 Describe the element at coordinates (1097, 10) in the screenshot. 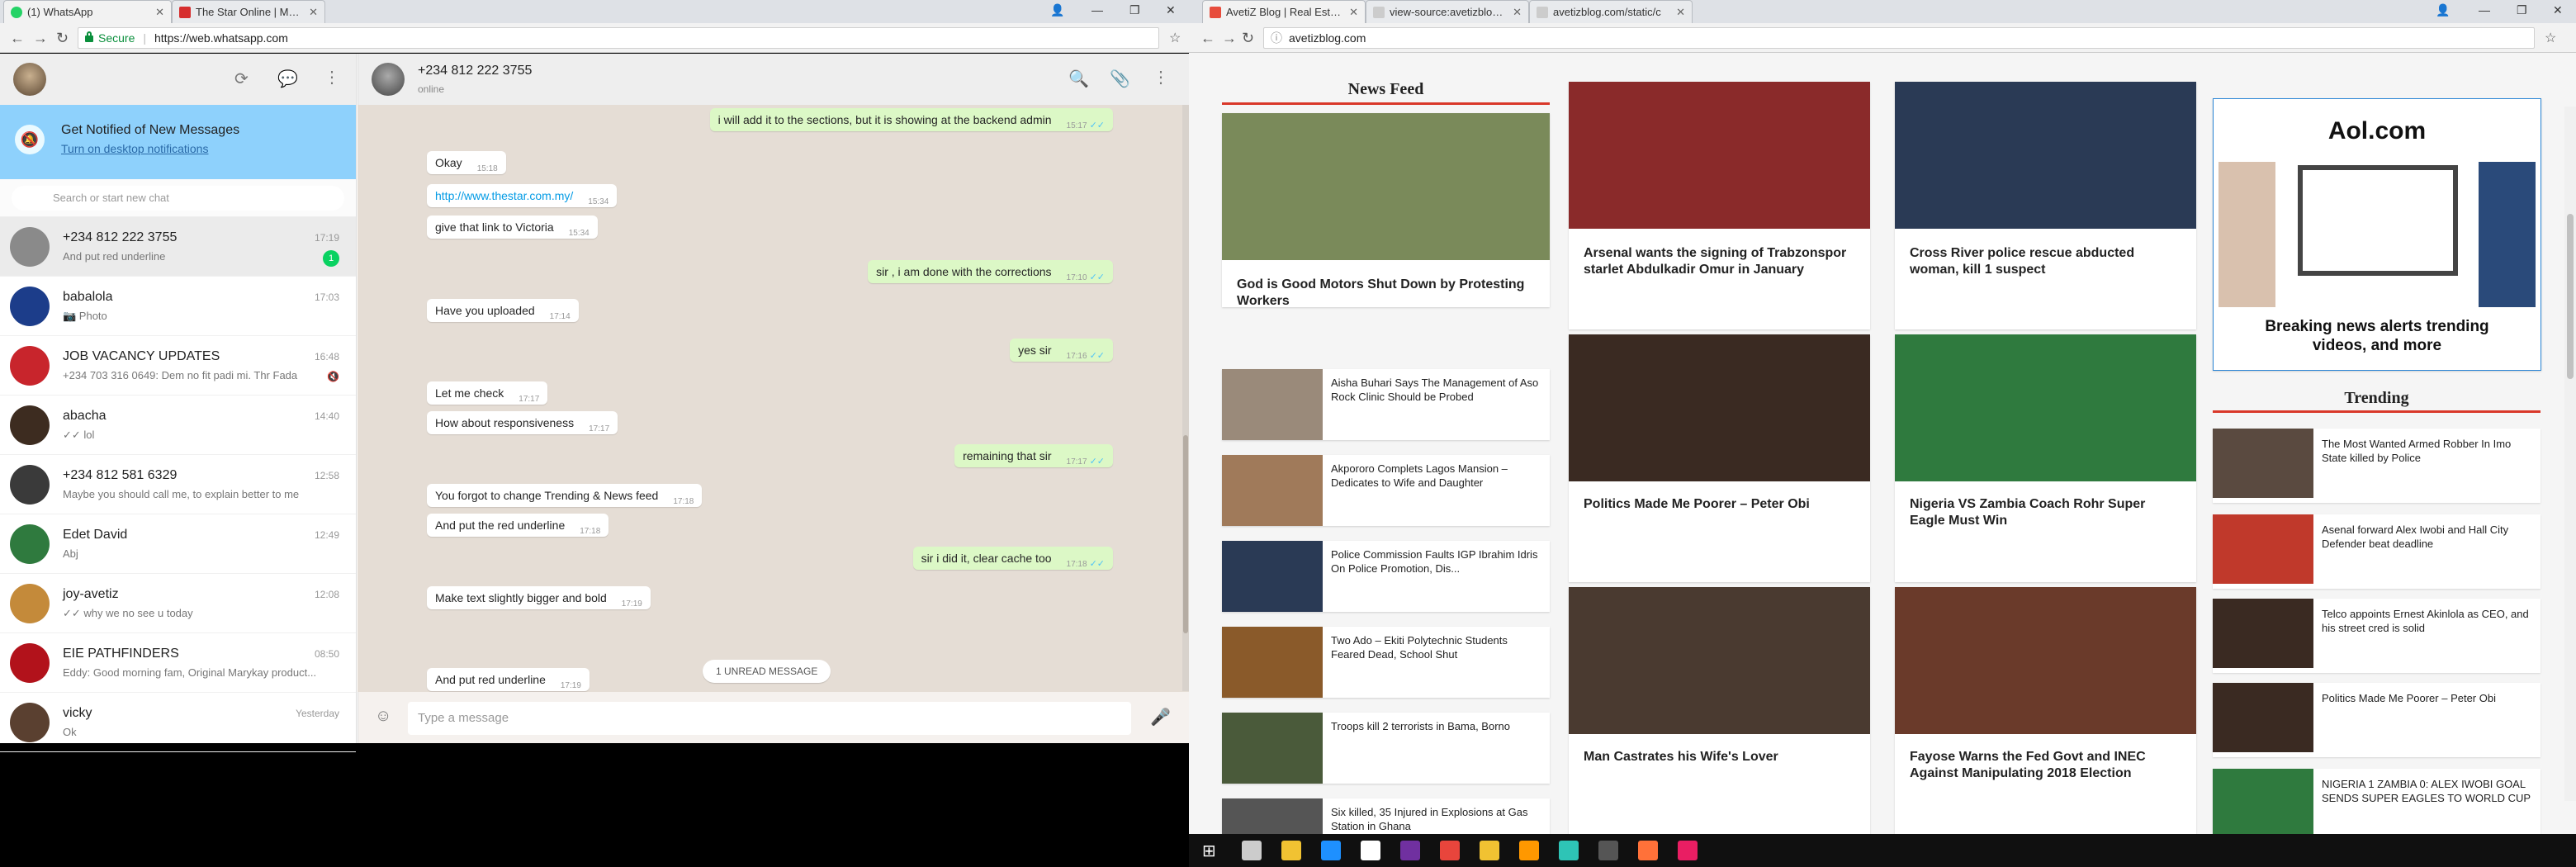

I see `minimize-icon: —` at that location.